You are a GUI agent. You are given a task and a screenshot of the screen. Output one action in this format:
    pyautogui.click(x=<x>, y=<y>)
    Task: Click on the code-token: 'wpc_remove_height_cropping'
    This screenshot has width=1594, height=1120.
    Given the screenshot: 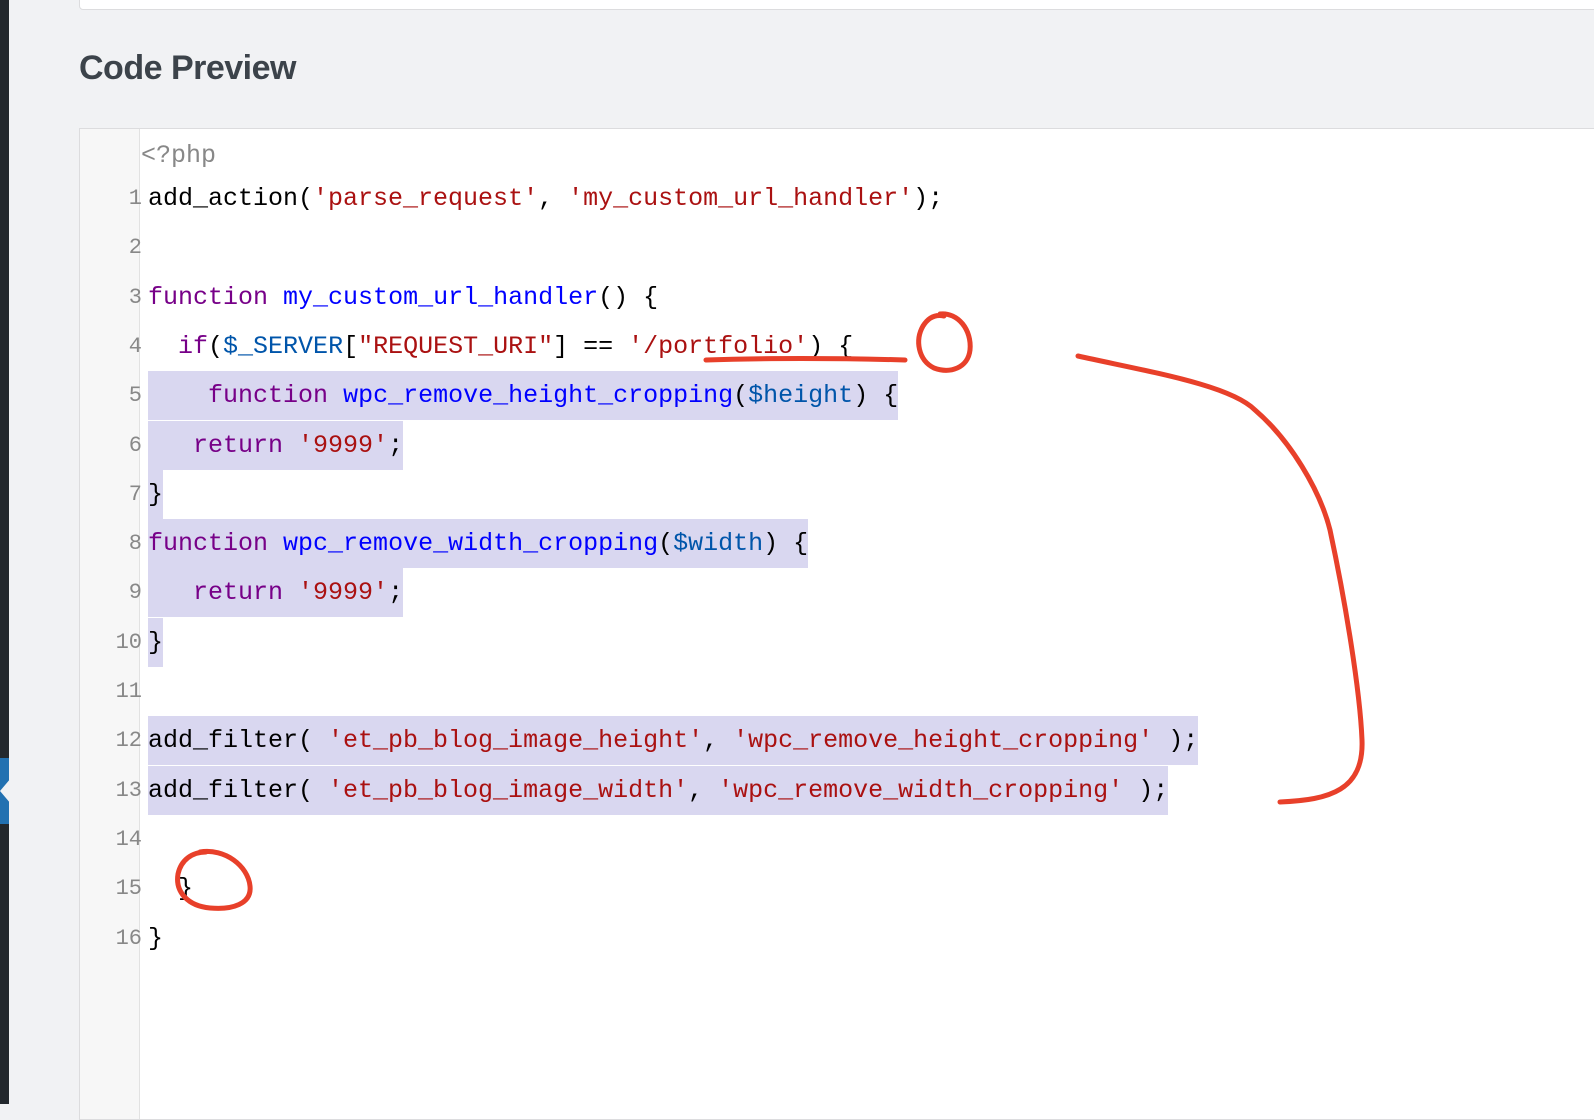 What is the action you would take?
    pyautogui.click(x=943, y=741)
    